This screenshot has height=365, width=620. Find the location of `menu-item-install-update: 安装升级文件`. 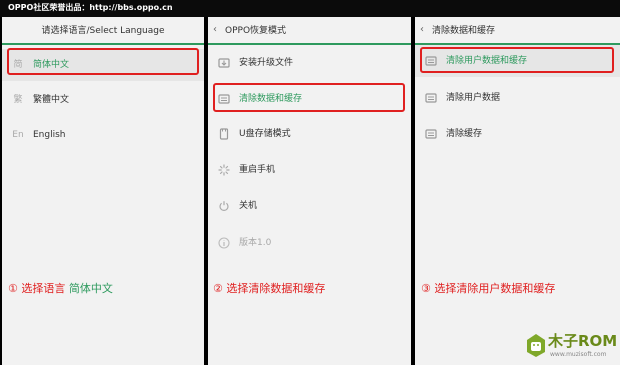

menu-item-install-update: 安装升级文件 is located at coordinates (309, 63).